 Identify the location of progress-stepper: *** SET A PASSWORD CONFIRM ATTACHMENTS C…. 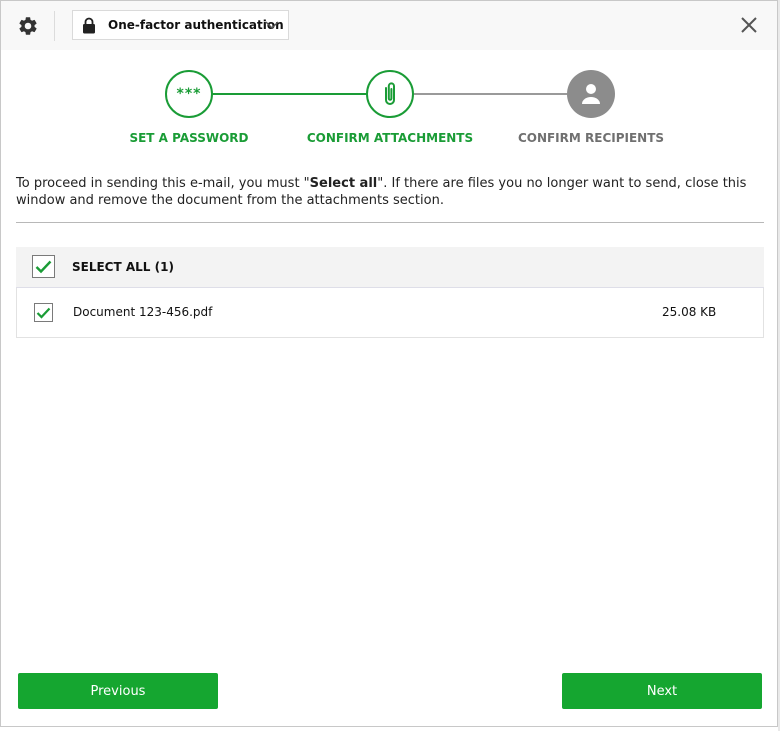
(389, 105).